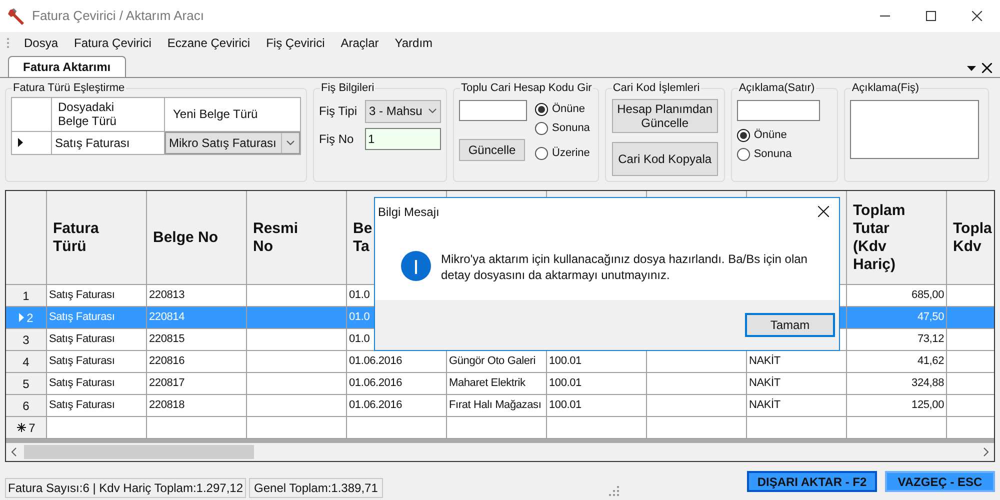 This screenshot has height=500, width=1000. What do you see at coordinates (197, 362) in the screenshot?
I see `table-cell: 220816` at bounding box center [197, 362].